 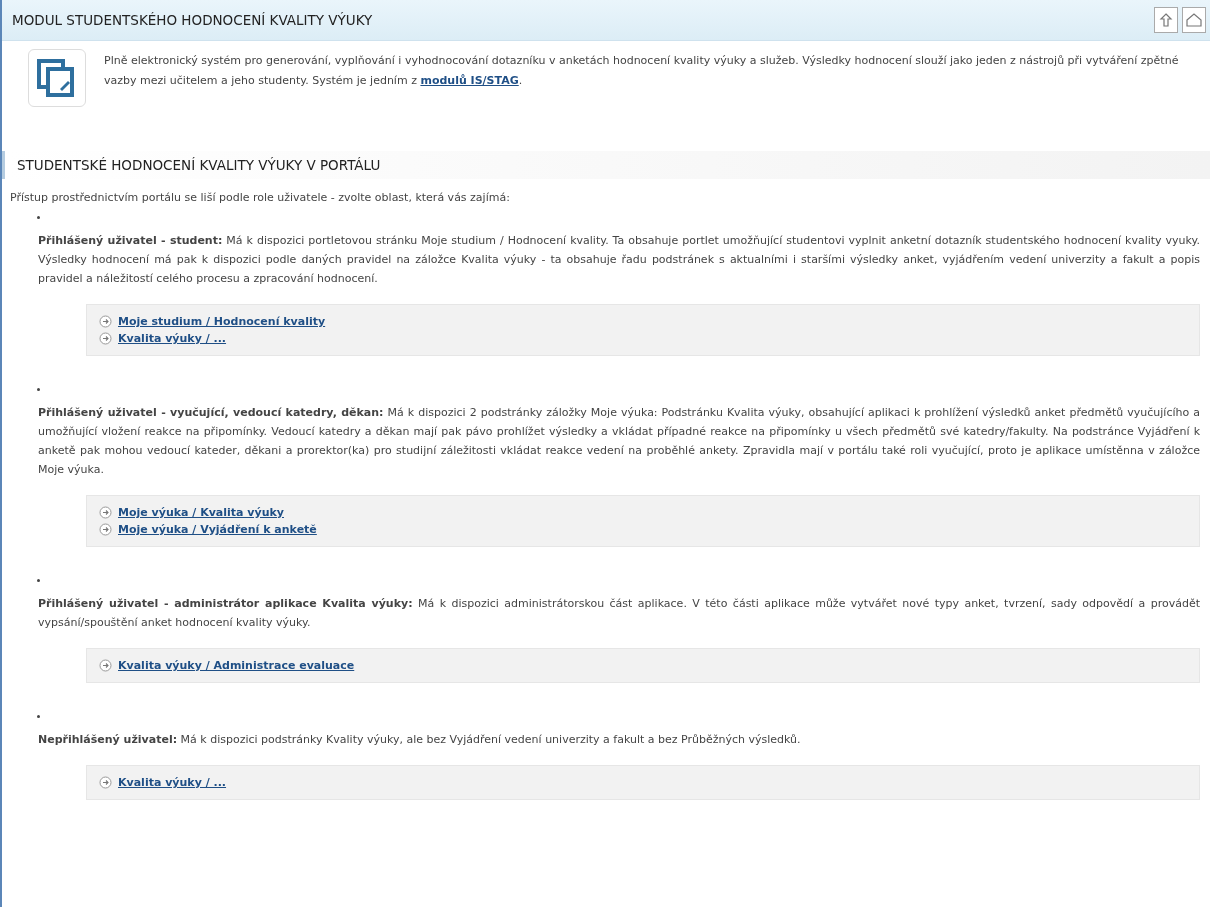 What do you see at coordinates (619, 613) in the screenshot?
I see `role-description: Přihlášený uživatel - administrátor aplikace Kvalita výuky: Má k dispozici administrátorskou část aplikace. V této části aplikace může vytvářet nové typy anket, tvrzení, sady odpovědí a provádět vypsání/spouštění anket hodnocení kvality výuky.` at bounding box center [619, 613].